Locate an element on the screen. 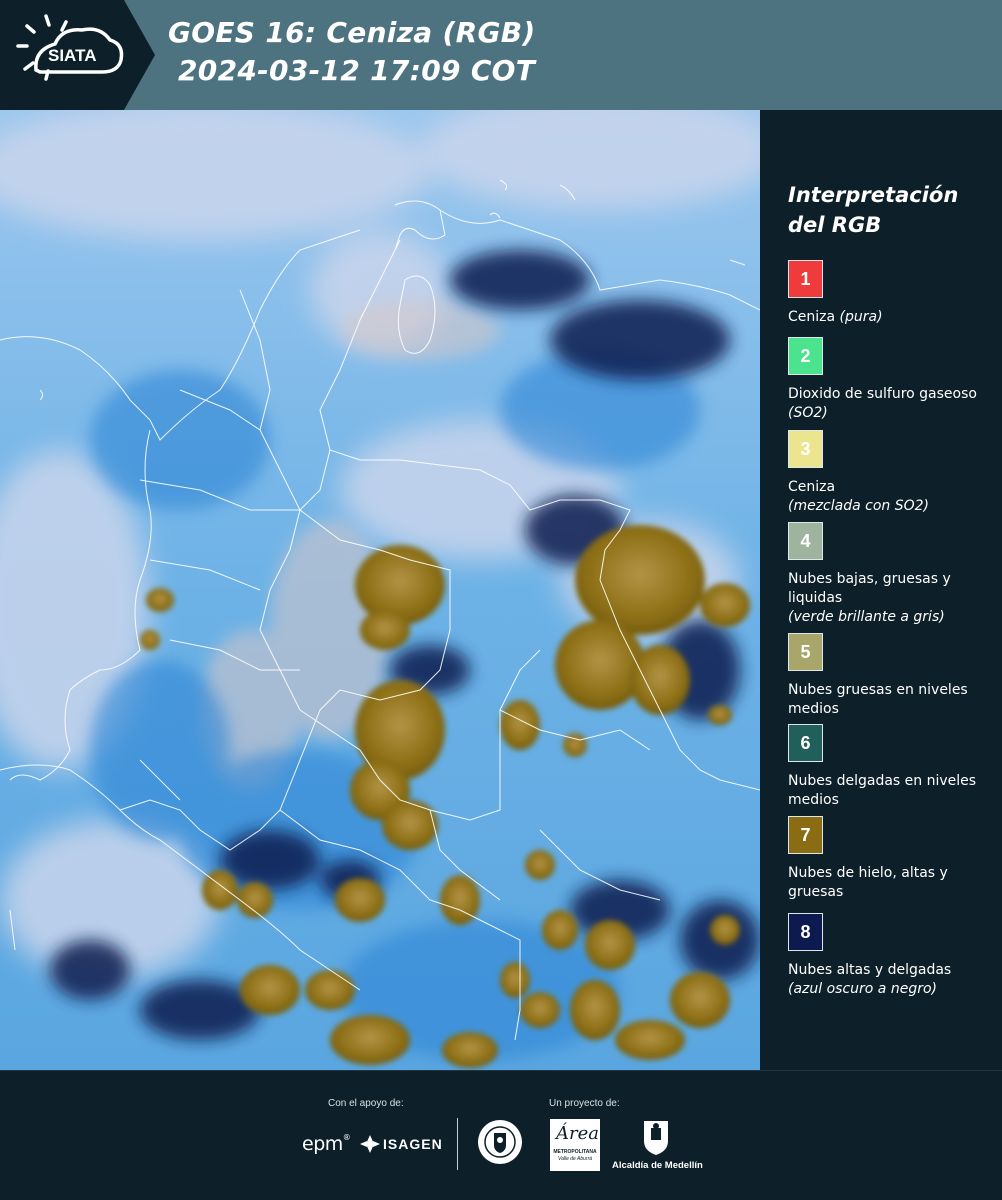  title-line-1: GOES 16: Ceniza (RGB) is located at coordinates (352, 32).